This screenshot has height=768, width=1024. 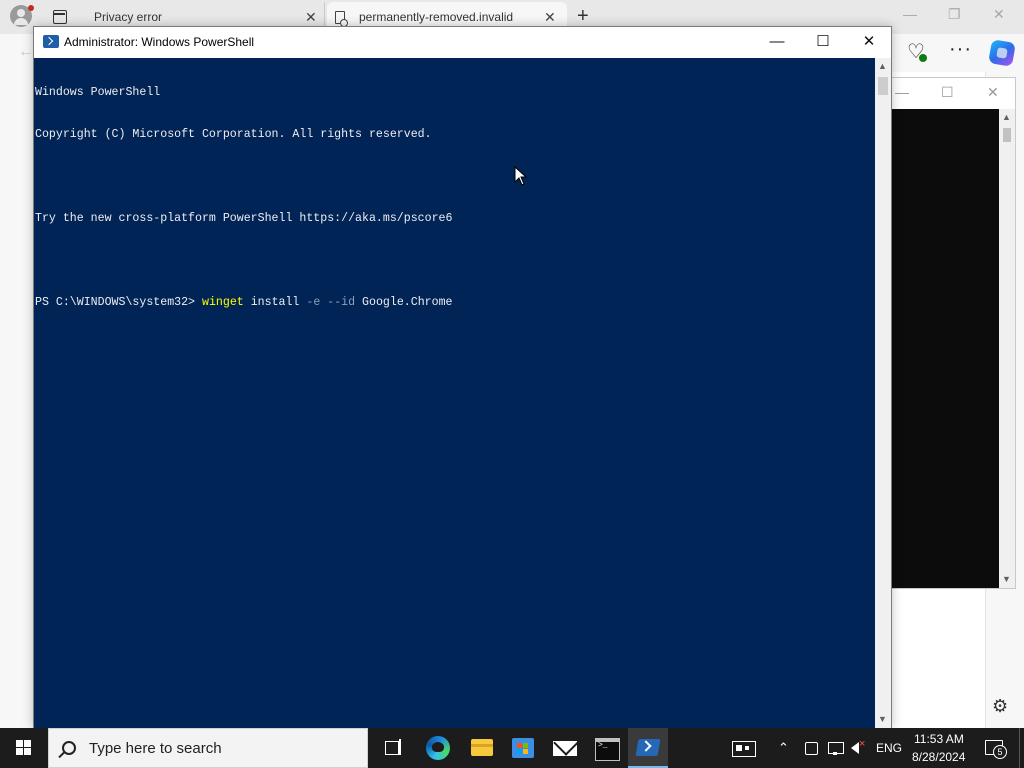 I want to click on news-widget-icon, so click(x=743, y=748).